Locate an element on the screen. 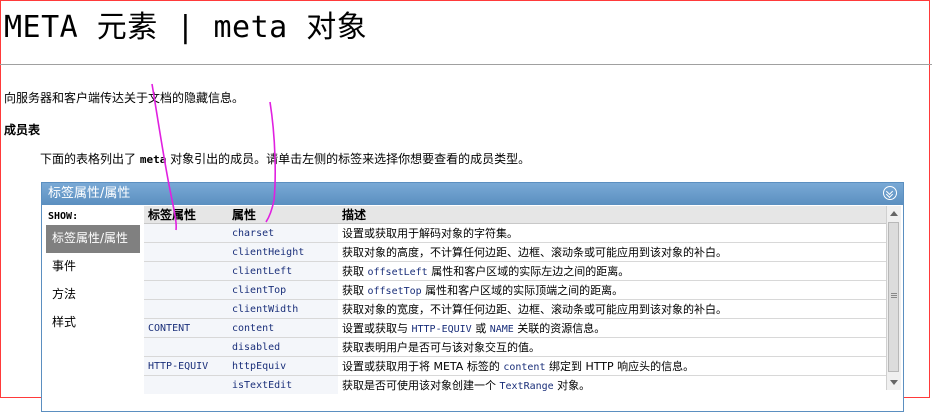 The height and width of the screenshot is (412, 932). intro-code: meta is located at coordinates (153, 159).